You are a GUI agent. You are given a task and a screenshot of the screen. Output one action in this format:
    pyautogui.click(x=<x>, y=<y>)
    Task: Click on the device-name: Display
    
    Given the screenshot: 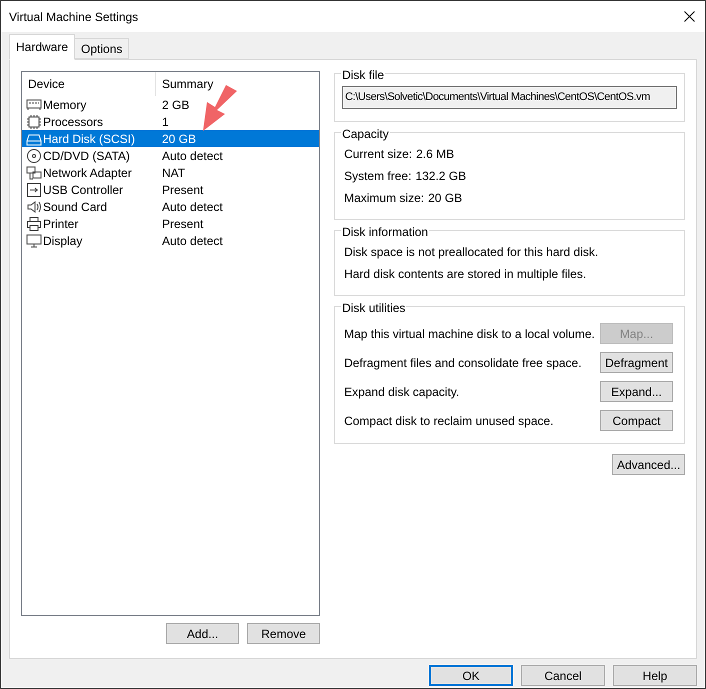 What is the action you would take?
    pyautogui.click(x=62, y=241)
    